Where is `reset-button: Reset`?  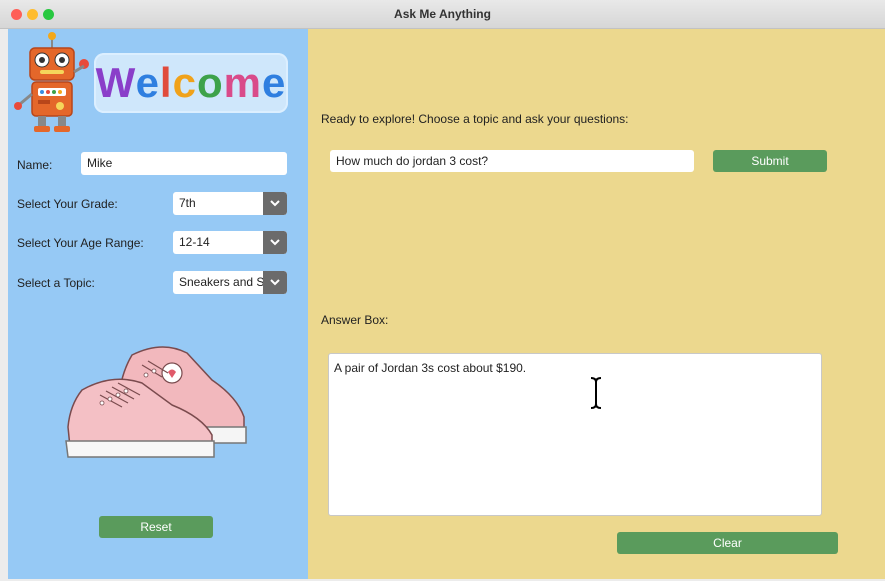 reset-button: Reset is located at coordinates (156, 527).